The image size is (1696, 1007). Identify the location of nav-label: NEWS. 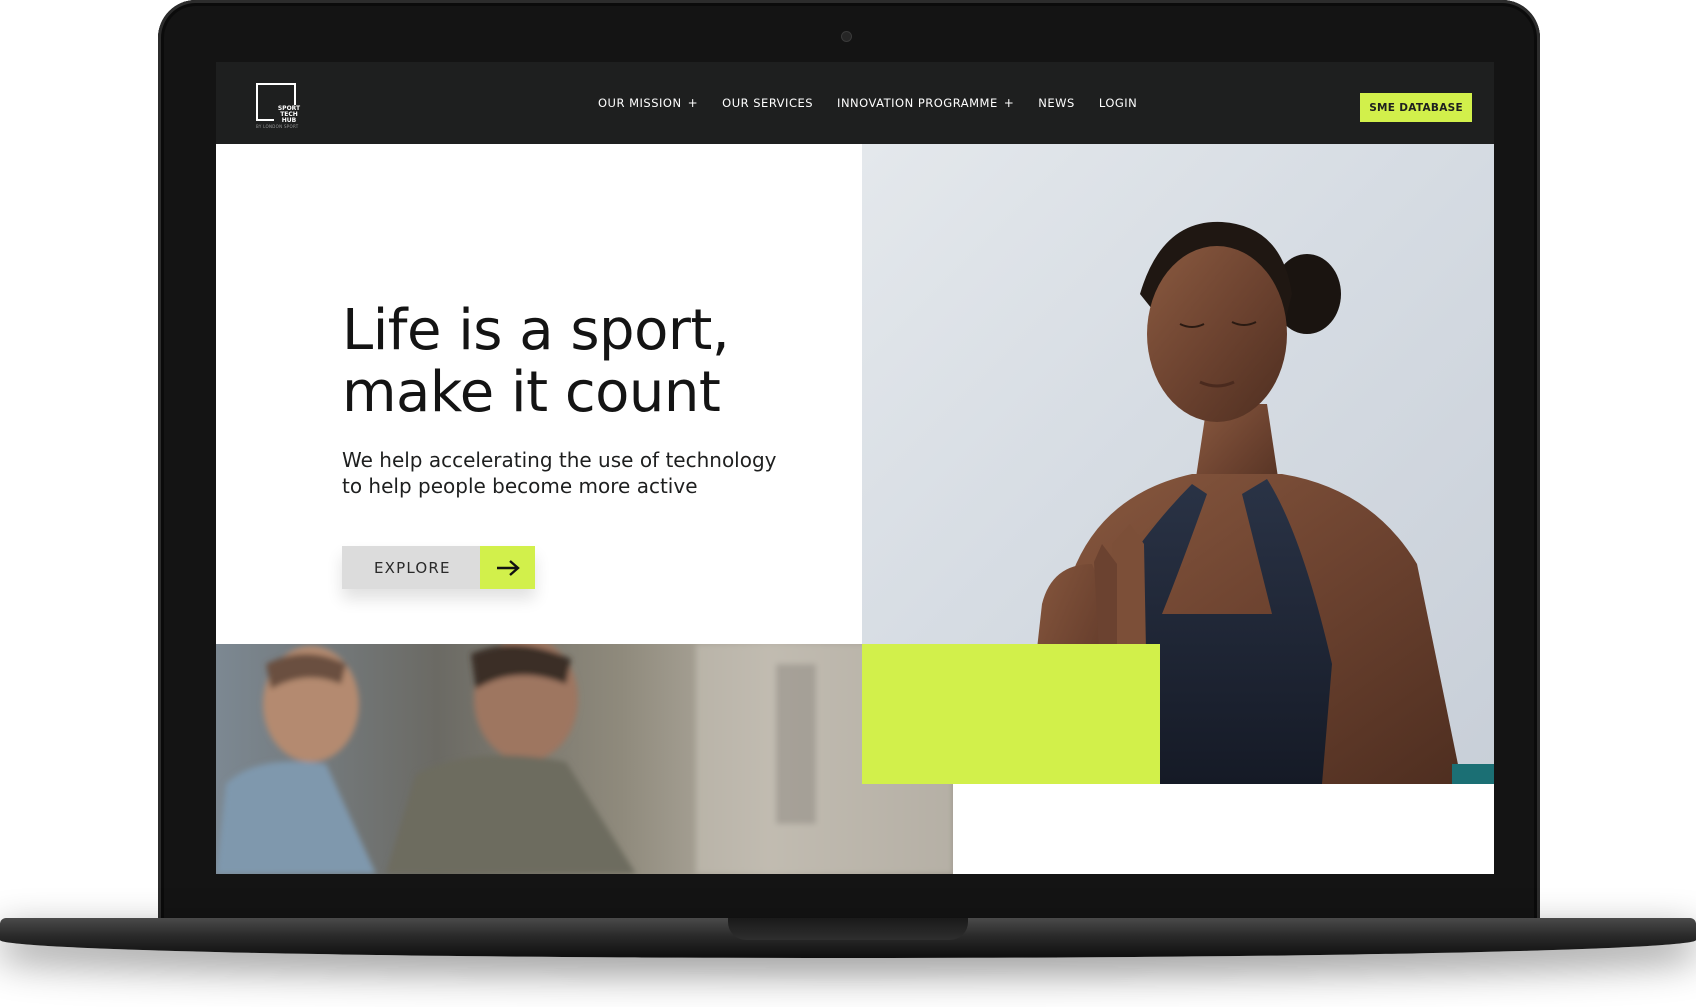
(1056, 103).